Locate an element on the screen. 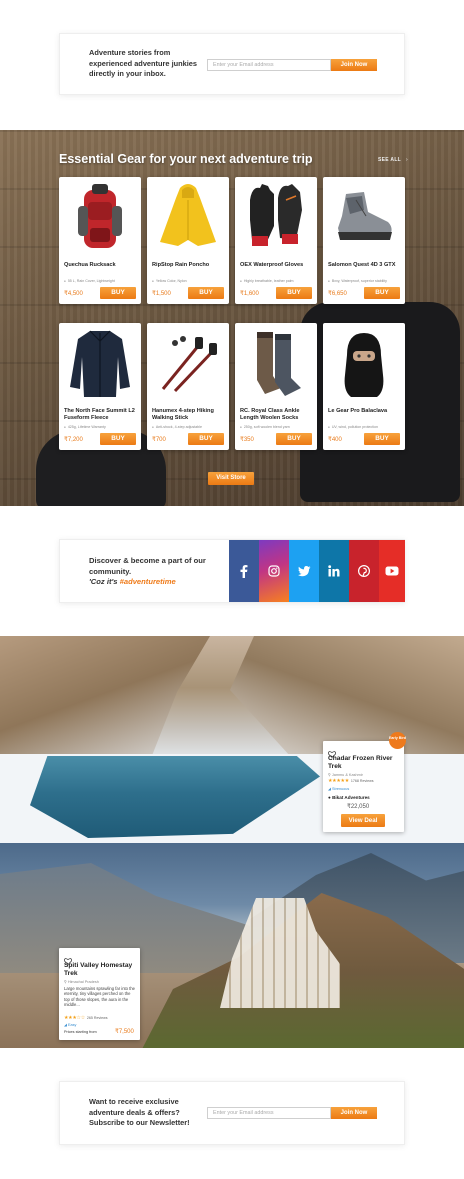 The image size is (464, 1179). facebook-icon is located at coordinates (244, 571).